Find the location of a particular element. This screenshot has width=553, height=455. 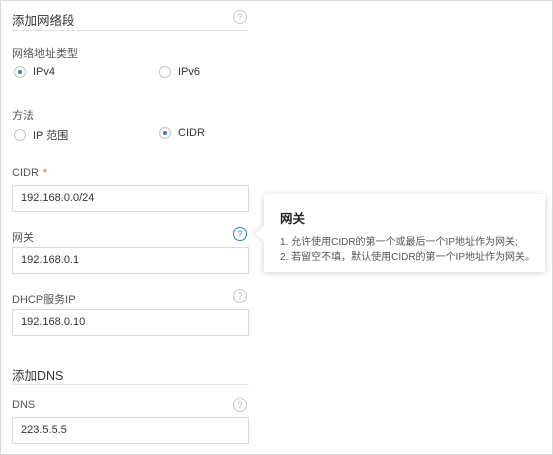

dhcp-label: DHCP服务IP is located at coordinates (44, 300).